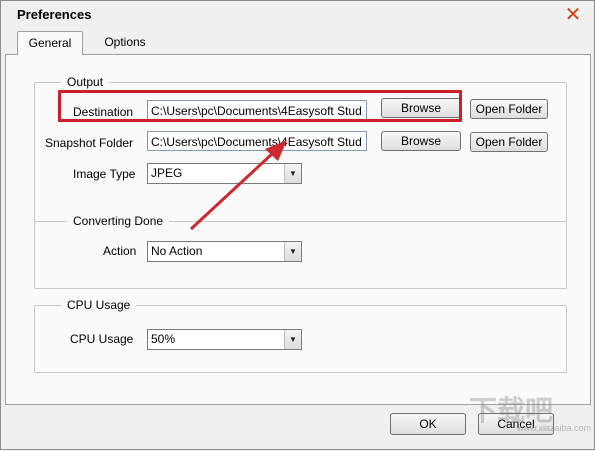 The image size is (595, 451). What do you see at coordinates (238, 185) in the screenshot?
I see `red-arrow` at bounding box center [238, 185].